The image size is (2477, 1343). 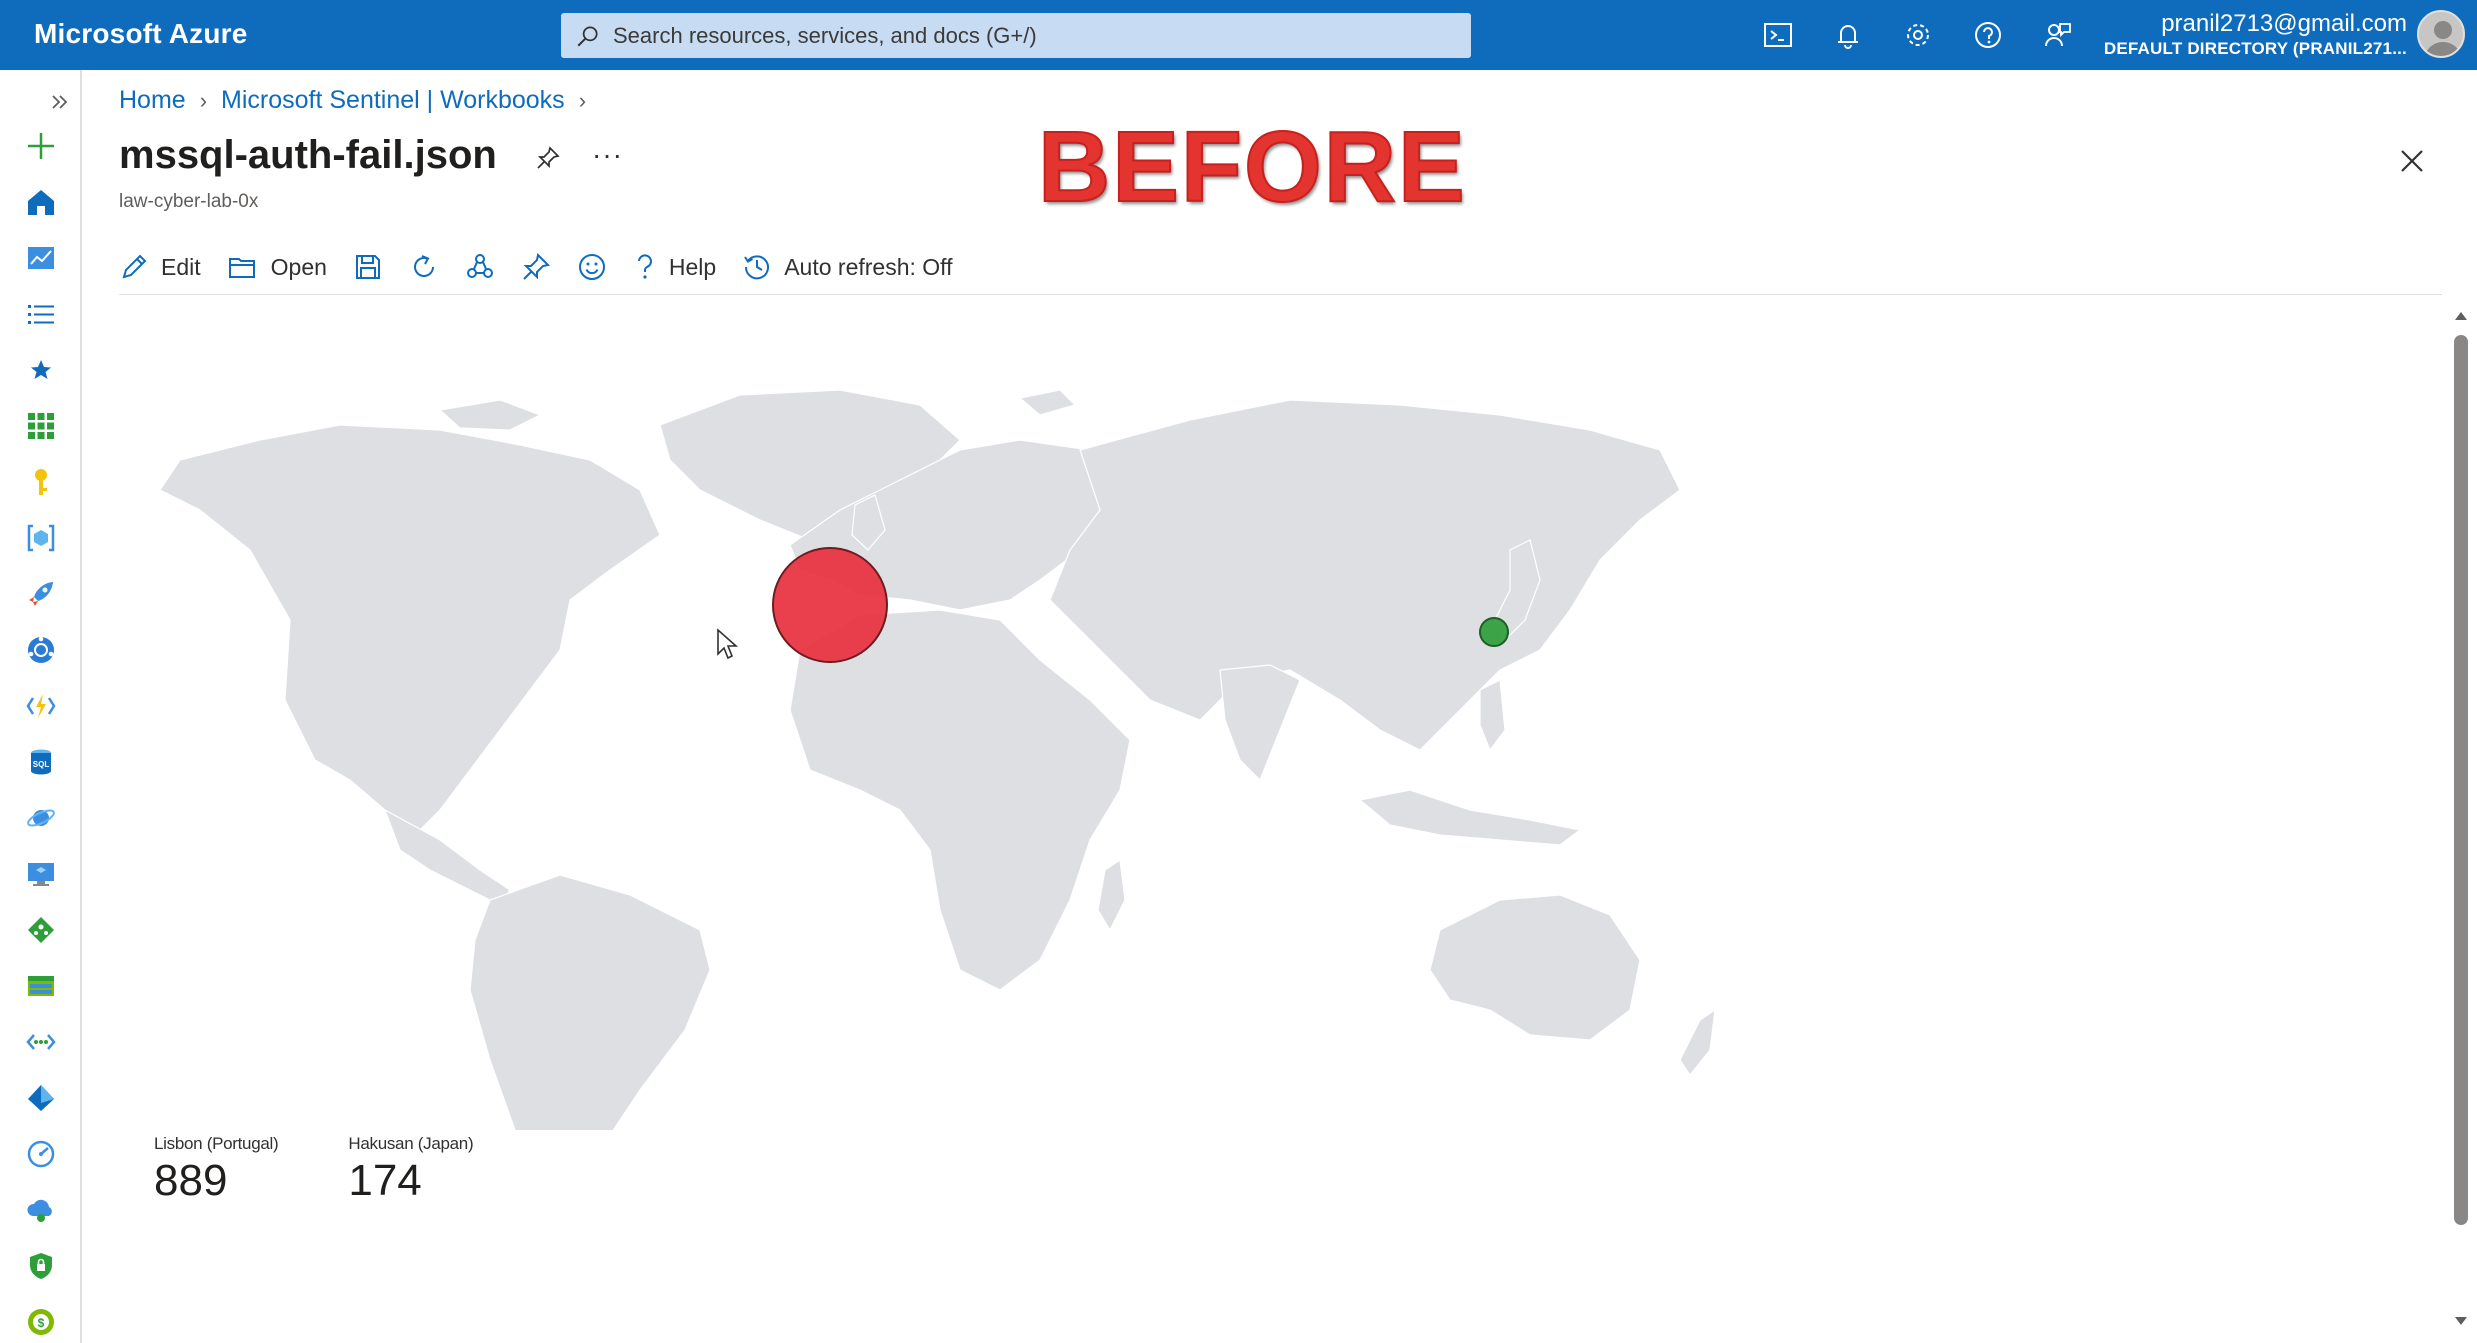 I want to click on save-icon, so click(x=367, y=267).